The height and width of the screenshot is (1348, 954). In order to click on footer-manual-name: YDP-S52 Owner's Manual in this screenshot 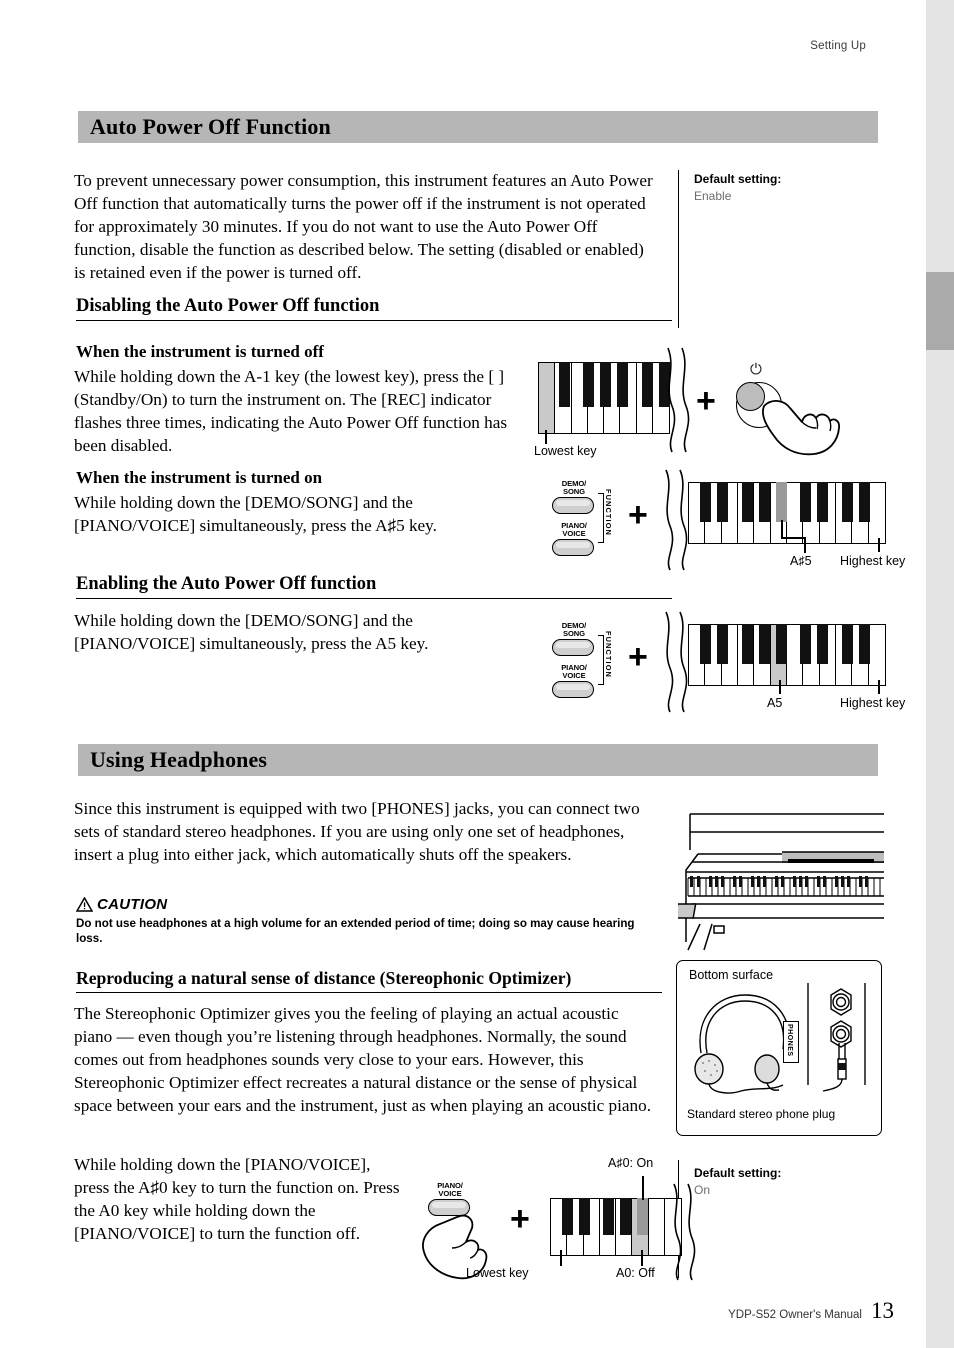, I will do `click(795, 1315)`.